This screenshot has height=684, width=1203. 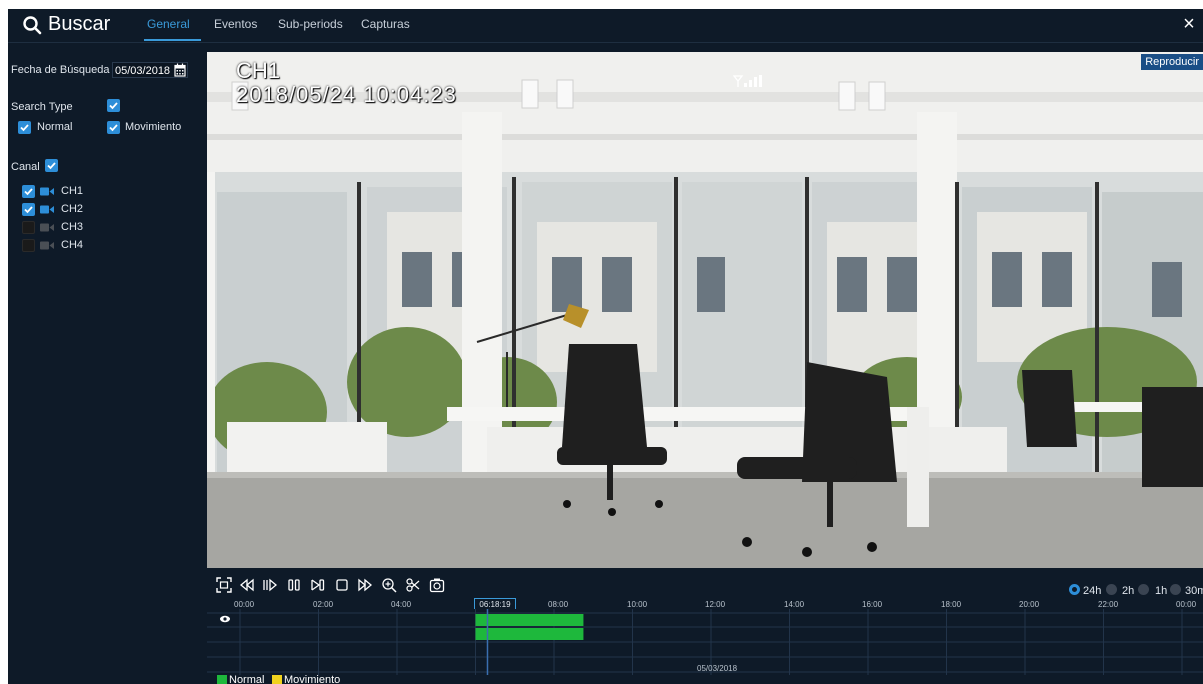 I want to click on clip-icon, so click(x=413, y=585).